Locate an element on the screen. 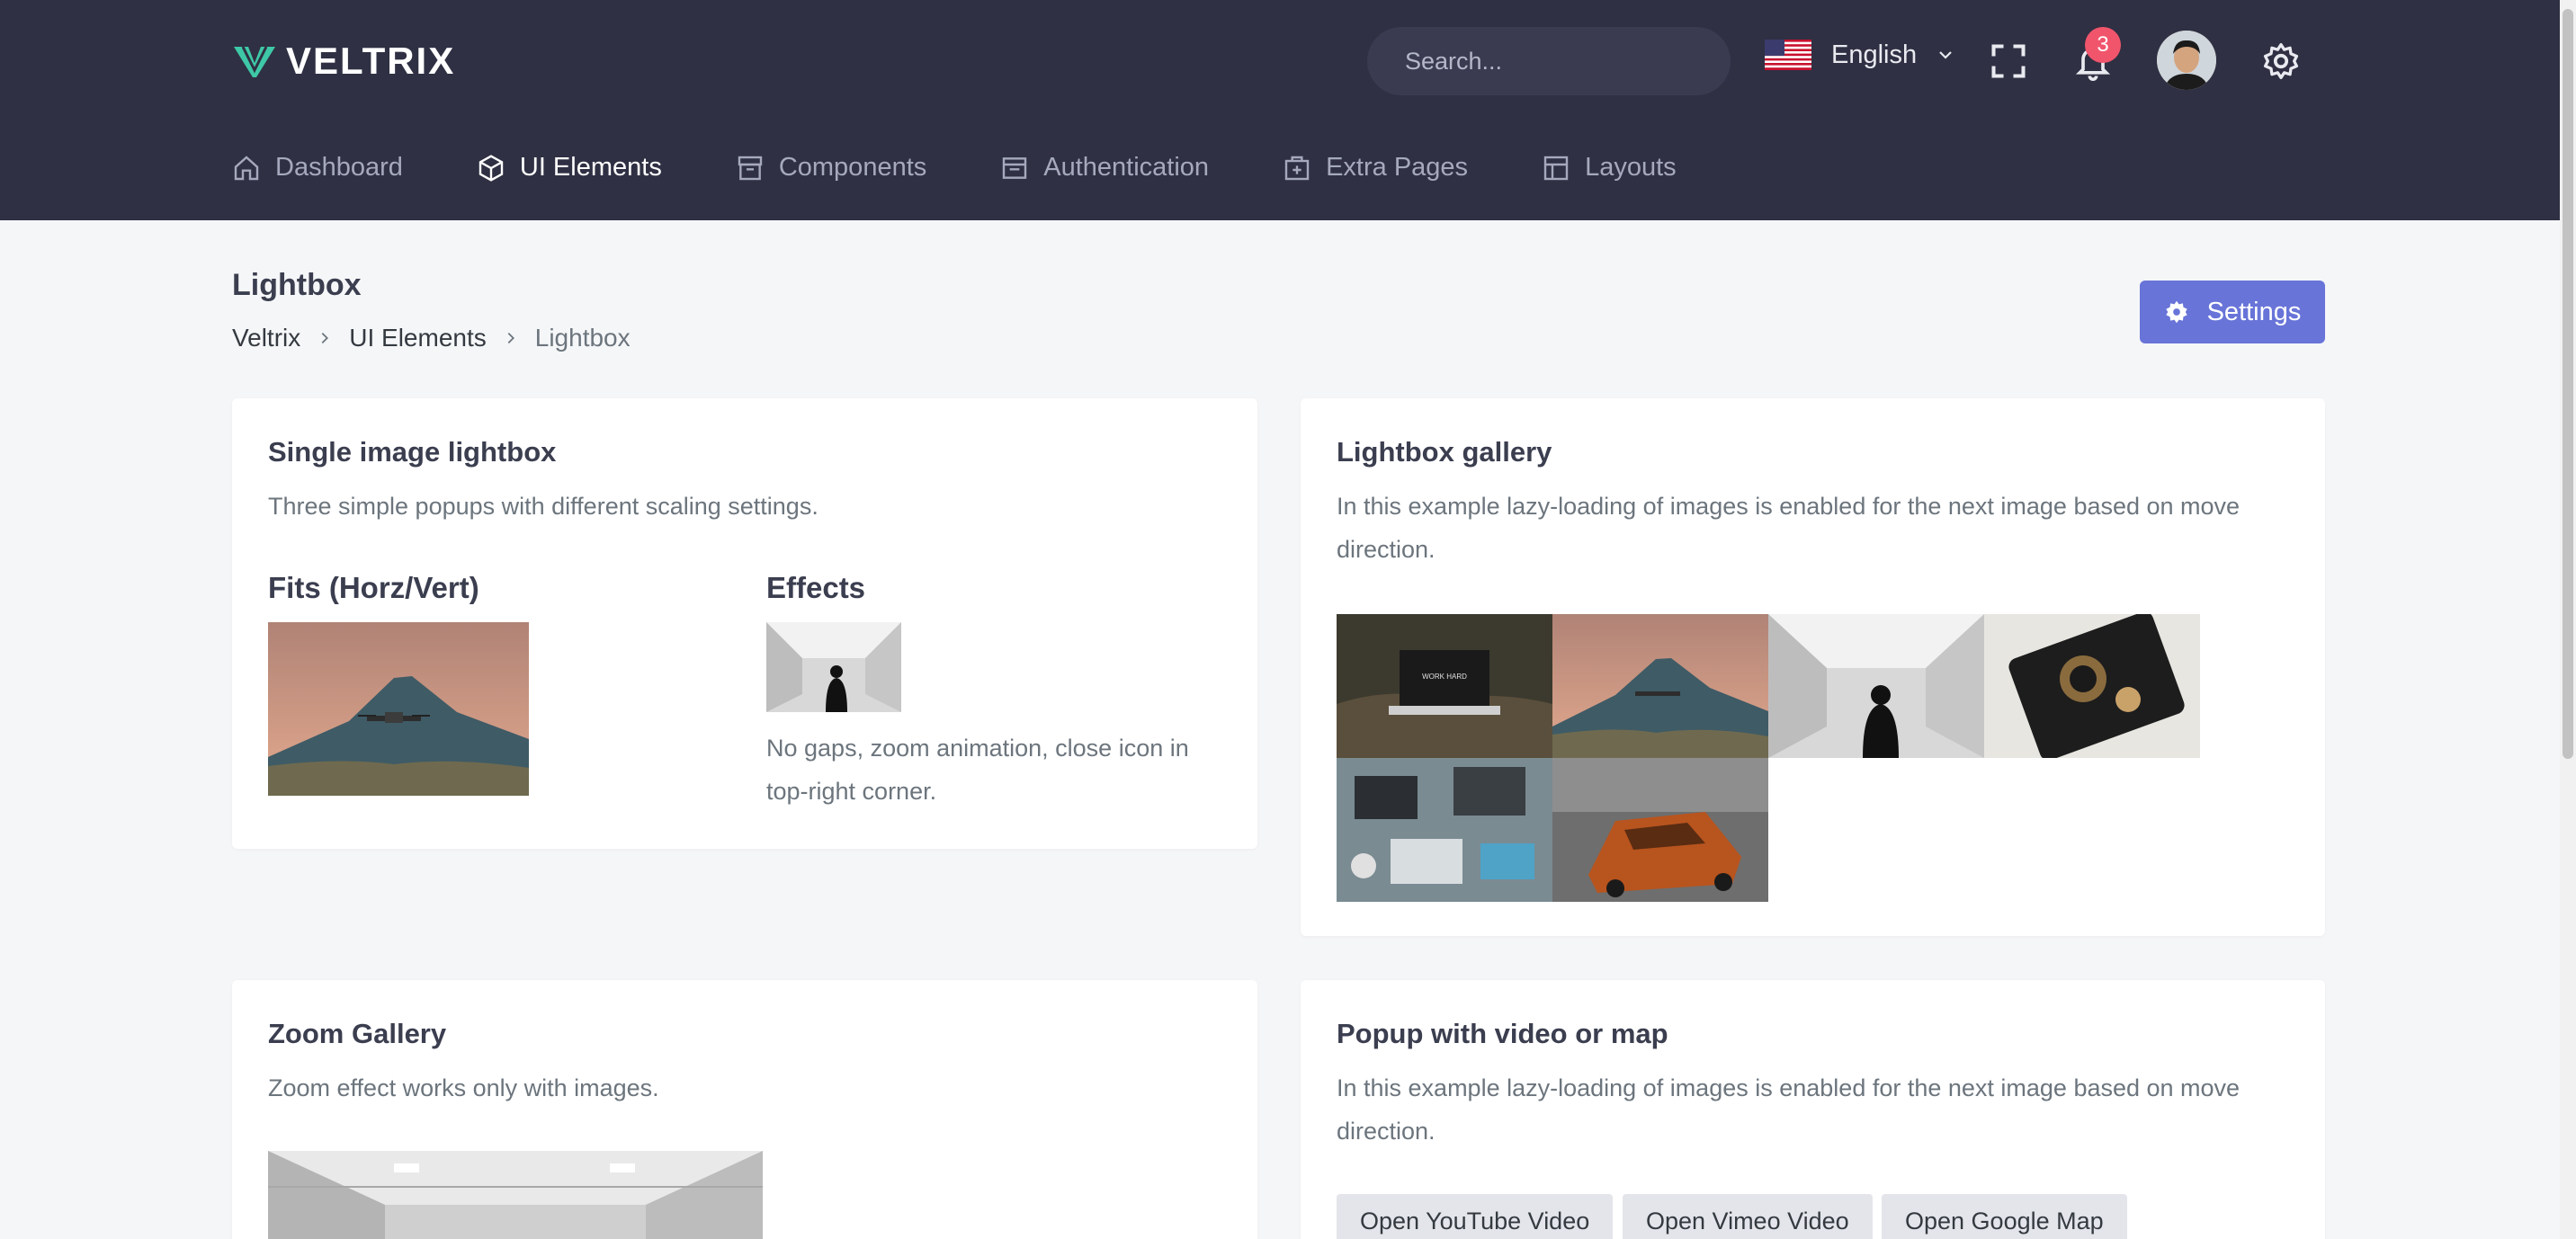 The height and width of the screenshot is (1239, 2576). user-avatar is located at coordinates (2186, 60).